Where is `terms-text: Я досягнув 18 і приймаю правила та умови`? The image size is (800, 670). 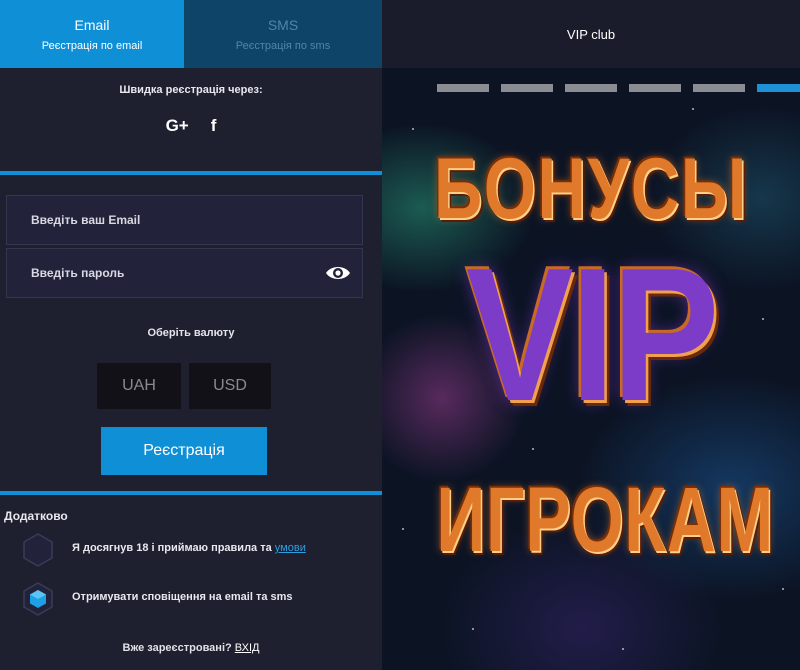
terms-text: Я досягнув 18 і приймаю правила та умови is located at coordinates (189, 548).